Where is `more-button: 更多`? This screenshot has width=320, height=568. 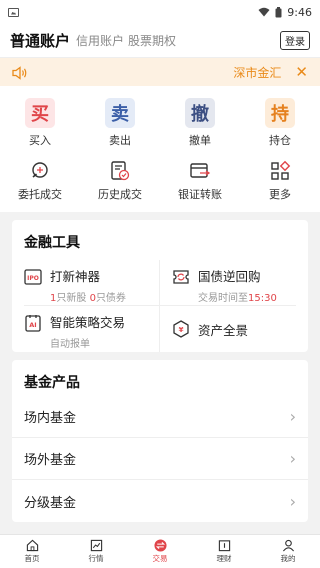
more-button: 更多 is located at coordinates (280, 180).